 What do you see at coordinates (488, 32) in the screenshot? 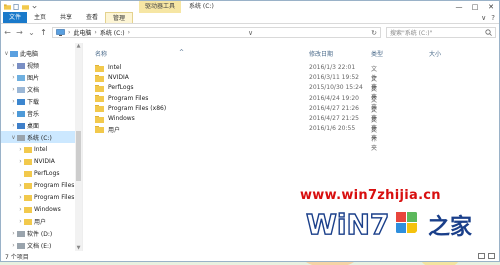
I see `search-icon` at bounding box center [488, 32].